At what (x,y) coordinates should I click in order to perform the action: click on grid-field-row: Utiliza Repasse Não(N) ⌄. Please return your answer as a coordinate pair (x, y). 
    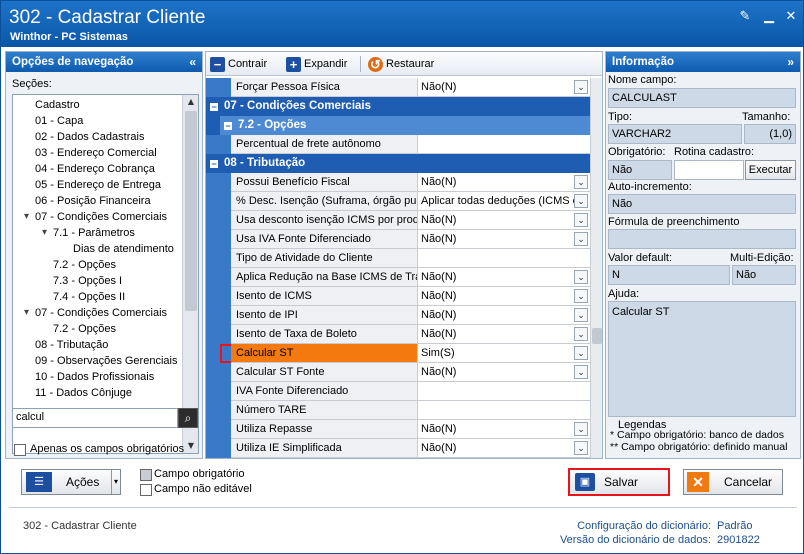
    Looking at the image, I should click on (398, 429).